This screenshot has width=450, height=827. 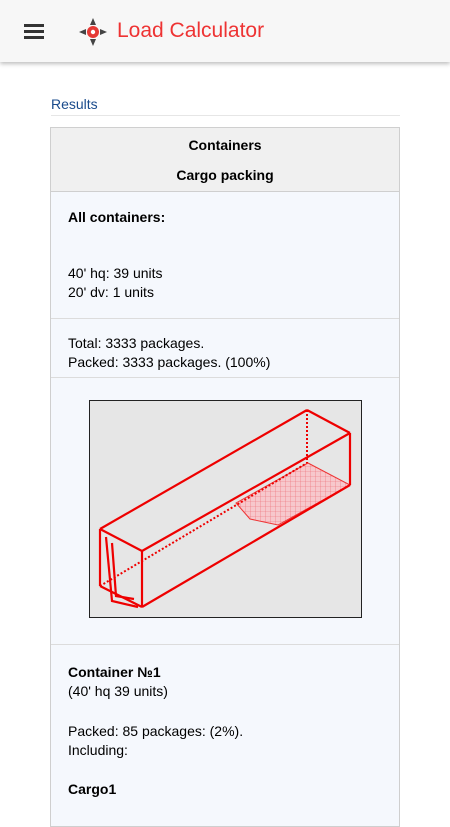 I want to click on compass-logo-icon, so click(x=93, y=32).